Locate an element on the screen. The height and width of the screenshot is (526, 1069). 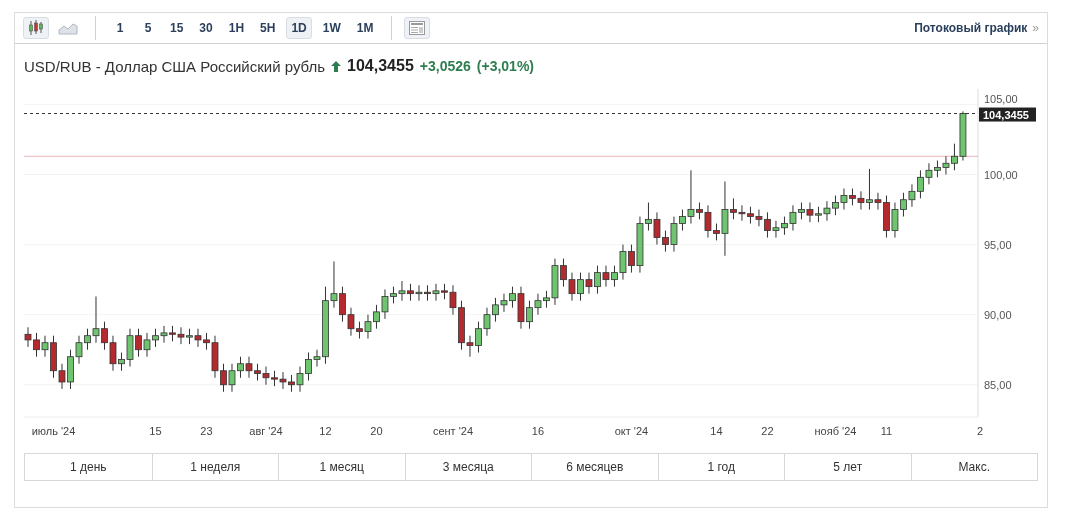
x-axis-label: 12 is located at coordinates (325, 431).